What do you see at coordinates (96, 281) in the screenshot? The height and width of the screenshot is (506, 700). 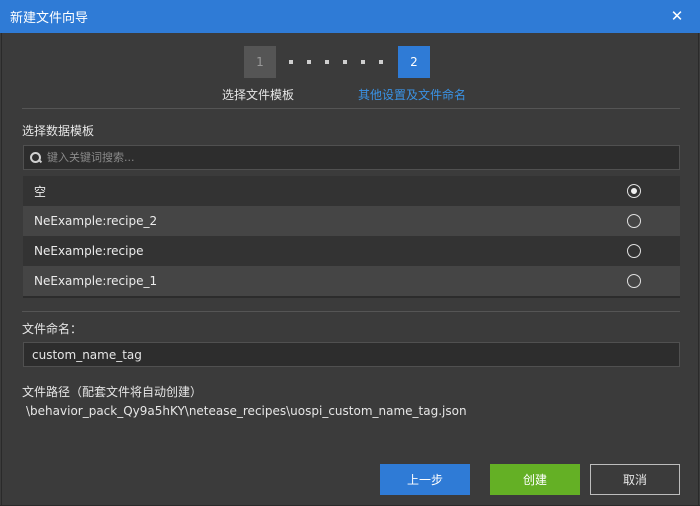 I see `list-item-label: NeExample:recipe_1` at bounding box center [96, 281].